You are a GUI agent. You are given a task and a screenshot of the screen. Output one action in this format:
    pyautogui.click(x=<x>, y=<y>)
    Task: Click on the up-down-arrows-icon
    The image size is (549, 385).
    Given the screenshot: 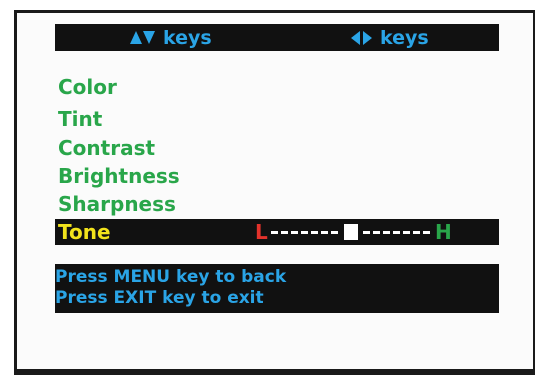 What is the action you would take?
    pyautogui.click(x=142, y=37)
    